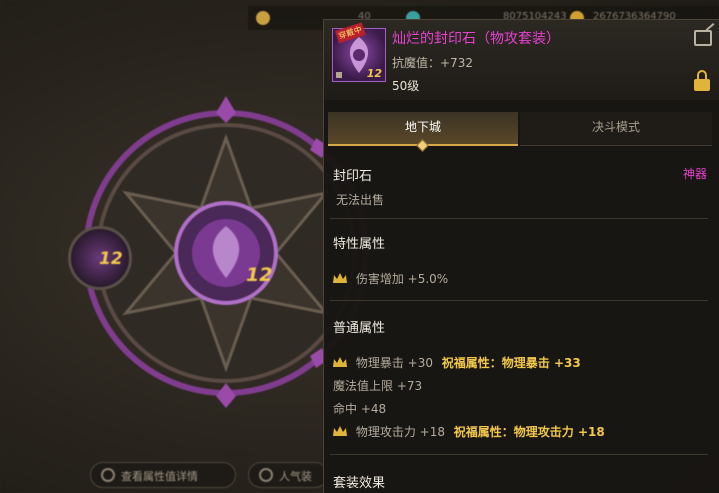  Describe the element at coordinates (422, 145) in the screenshot. I see `active-tab-indicator-icon` at that location.